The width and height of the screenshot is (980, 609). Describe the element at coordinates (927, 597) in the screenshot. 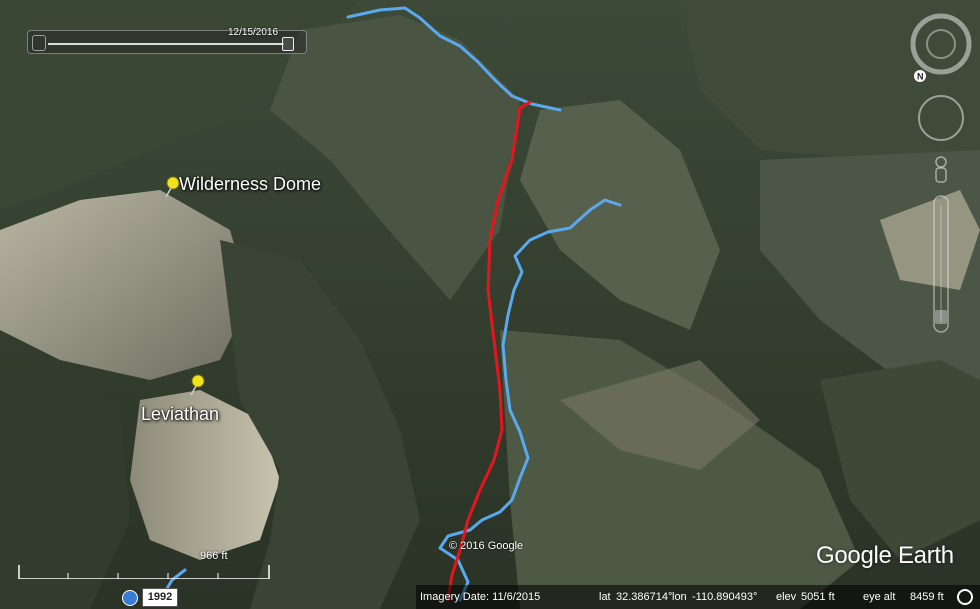

I see `eye-alt-value: 8459 ft` at that location.